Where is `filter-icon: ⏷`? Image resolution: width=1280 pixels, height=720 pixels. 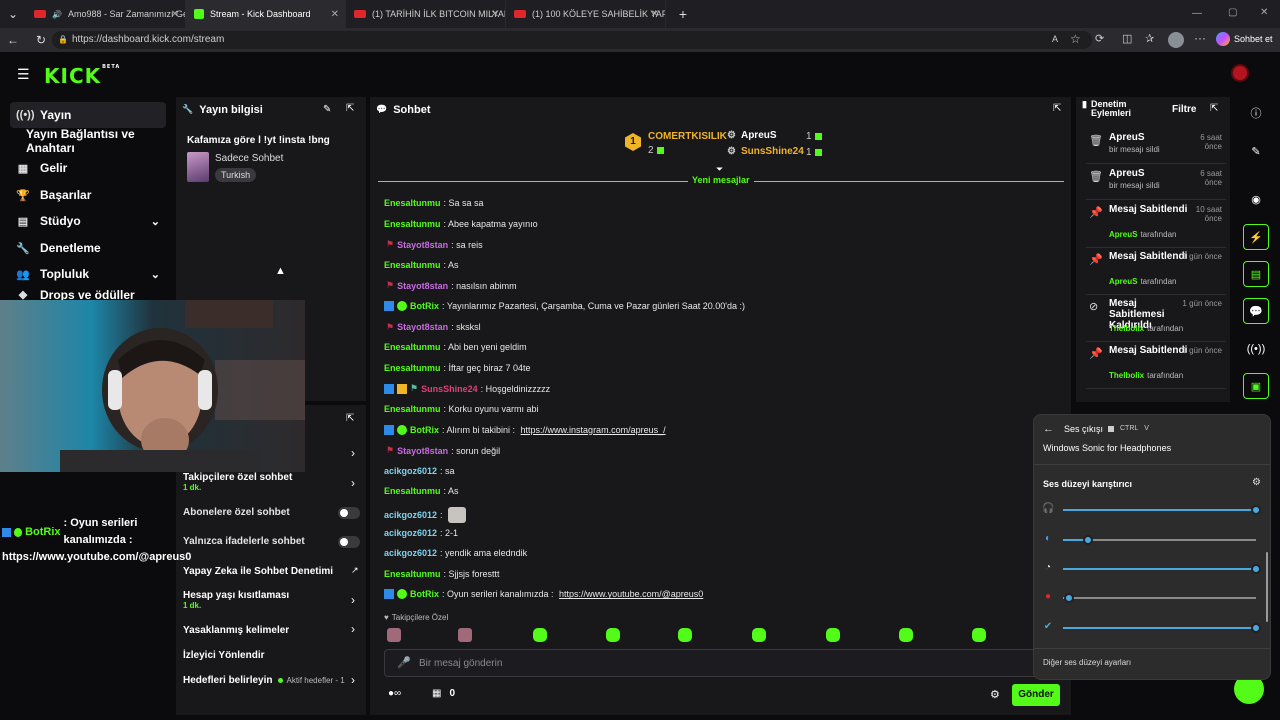
filter-icon: ⏷ is located at coordinates (719, 169).